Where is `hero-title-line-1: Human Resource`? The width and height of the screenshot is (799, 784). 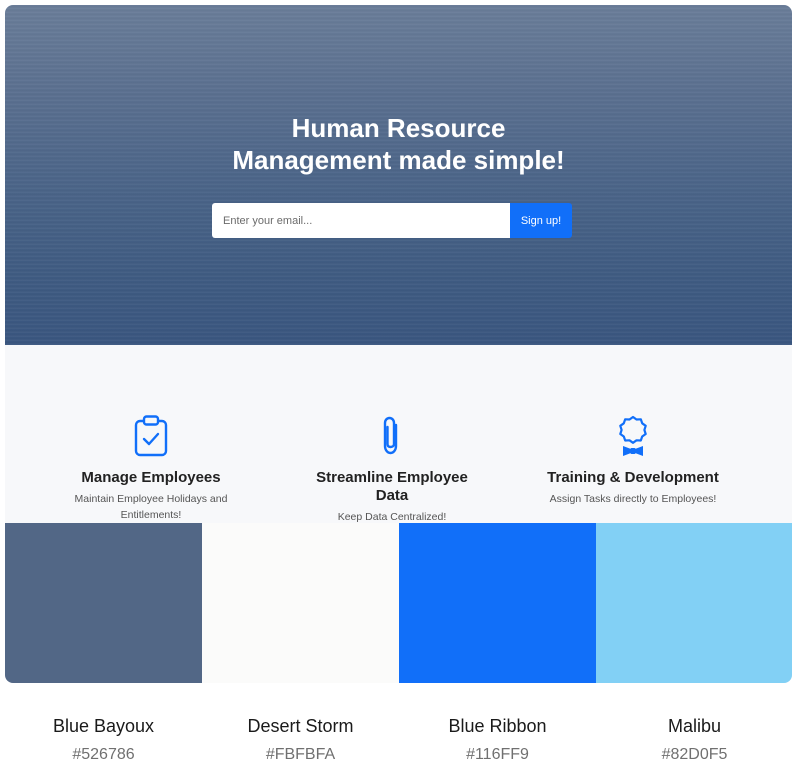
hero-title-line-1: Human Resource is located at coordinates (398, 128).